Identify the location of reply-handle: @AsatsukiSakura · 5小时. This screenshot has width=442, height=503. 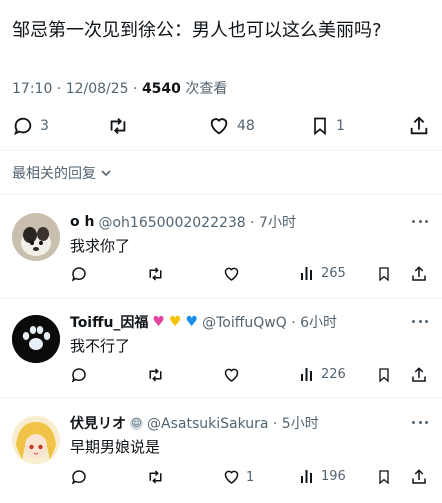
(233, 423).